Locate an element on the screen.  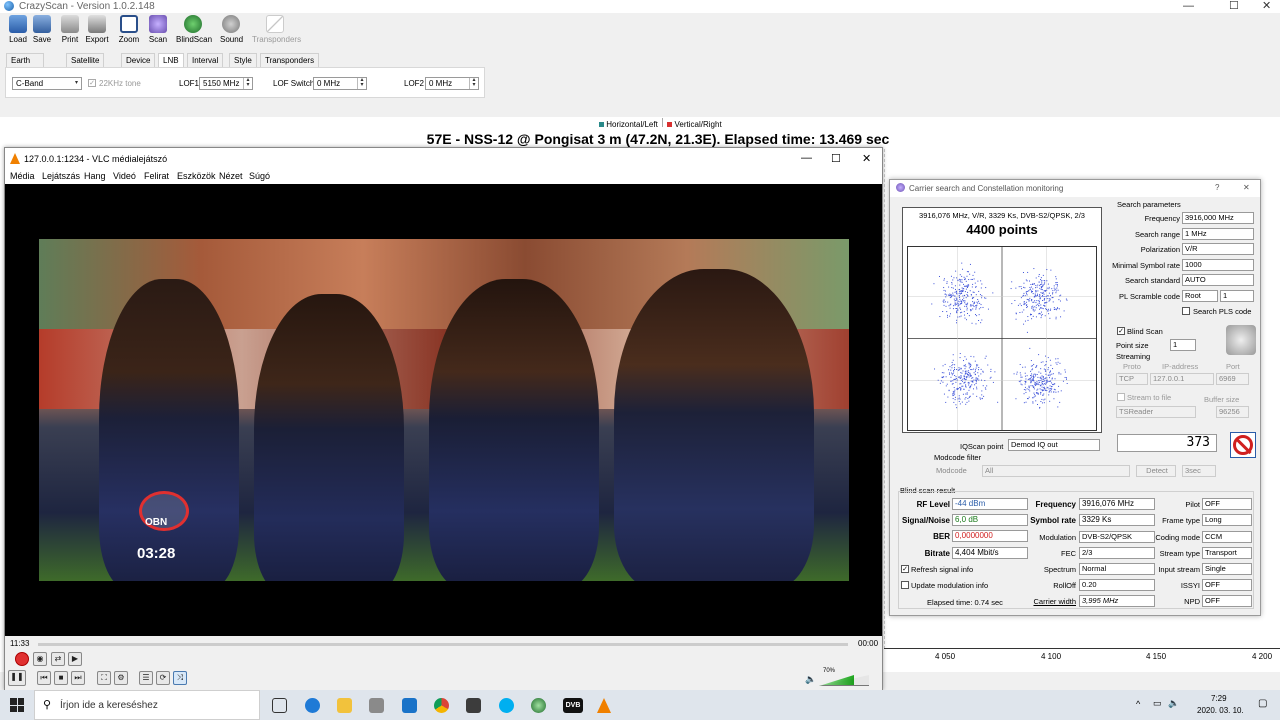
record-button is located at coordinates (22, 659).